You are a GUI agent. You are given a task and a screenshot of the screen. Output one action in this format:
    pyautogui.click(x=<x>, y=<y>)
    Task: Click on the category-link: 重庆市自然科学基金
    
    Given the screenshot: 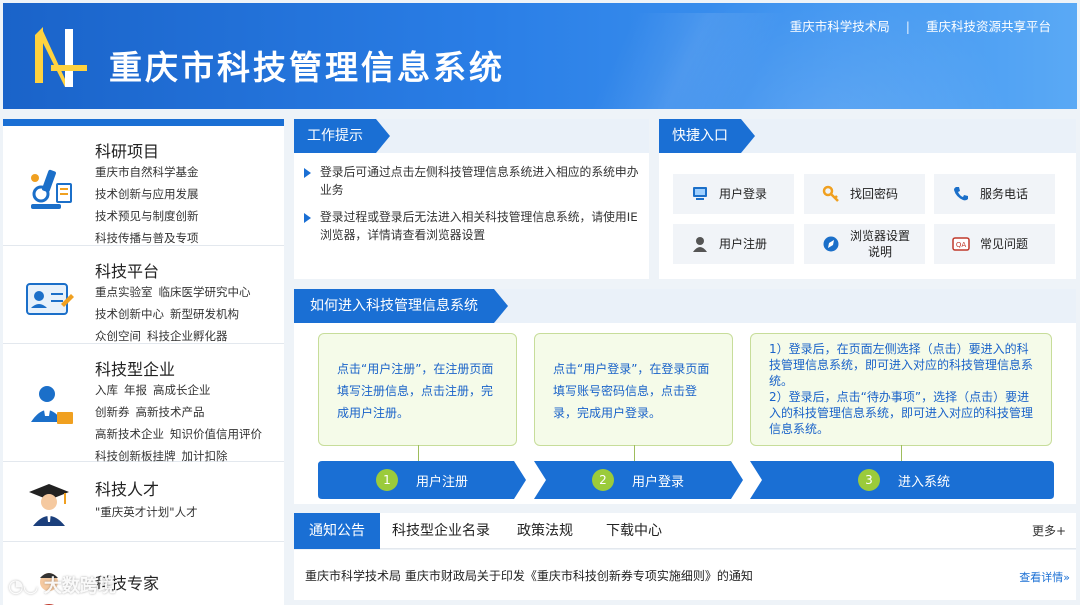 What is the action you would take?
    pyautogui.click(x=150, y=172)
    